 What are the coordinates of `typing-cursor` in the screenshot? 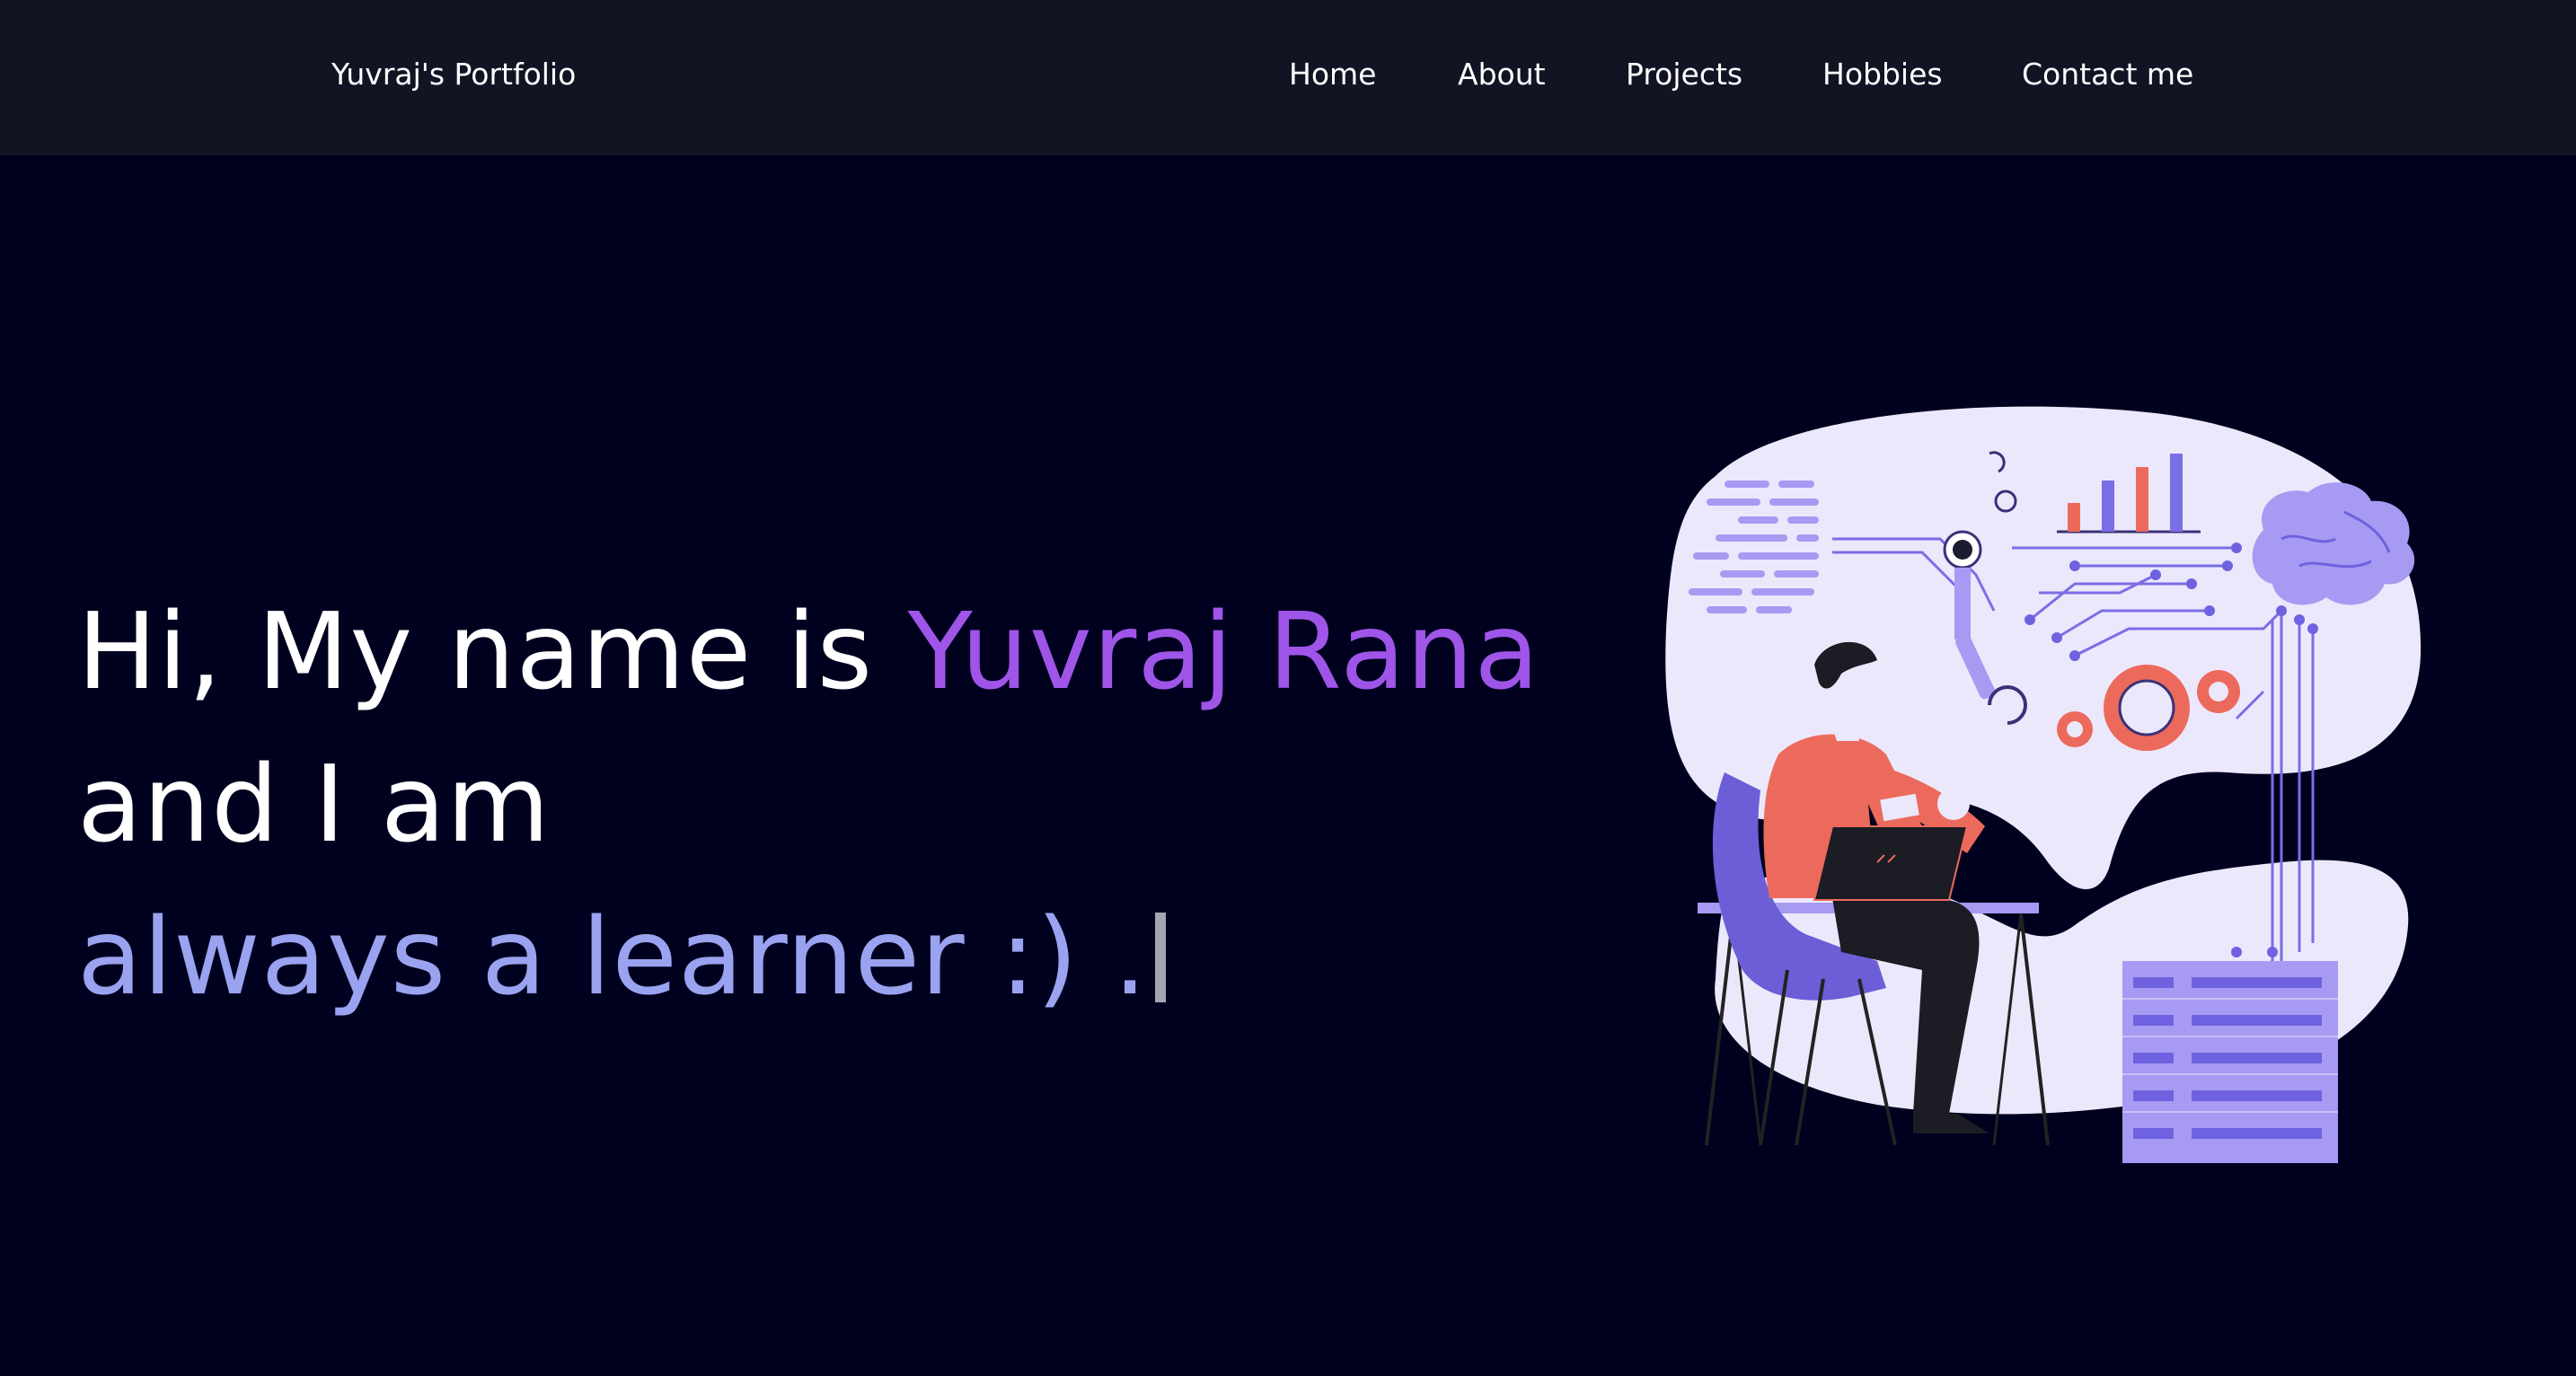 It's located at (1160, 957).